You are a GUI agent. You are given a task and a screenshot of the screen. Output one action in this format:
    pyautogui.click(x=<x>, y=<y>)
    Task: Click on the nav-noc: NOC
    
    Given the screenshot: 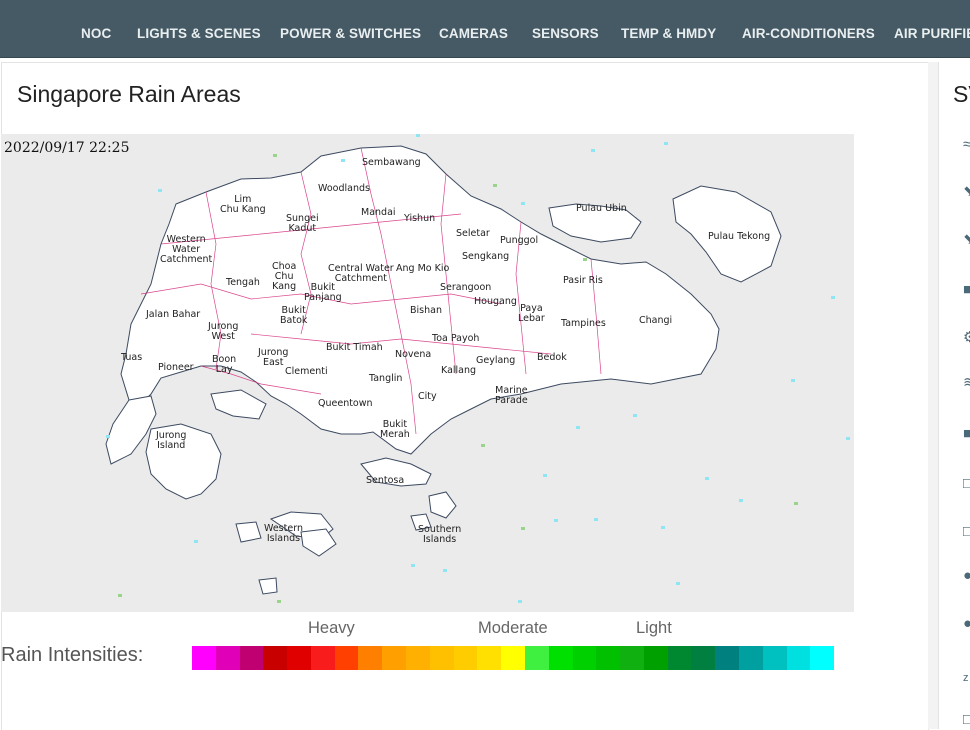 What is the action you would take?
    pyautogui.click(x=96, y=29)
    